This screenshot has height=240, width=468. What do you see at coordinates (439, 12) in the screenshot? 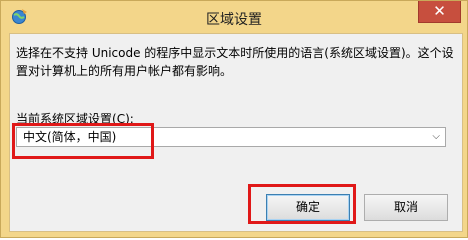
I see `close-button: ✕` at bounding box center [439, 12].